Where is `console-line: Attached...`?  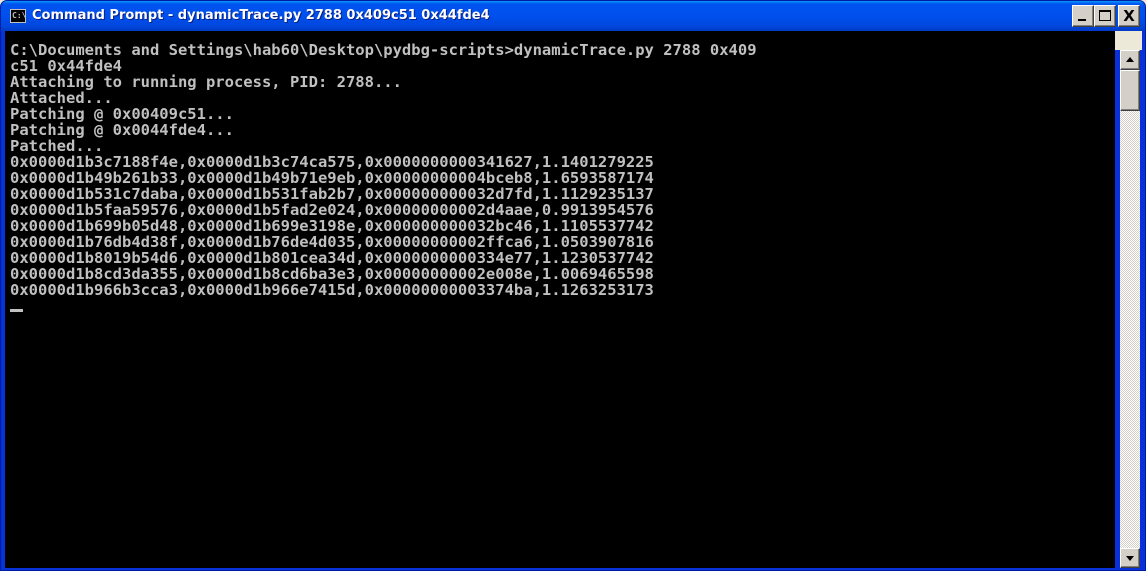
console-line: Attached... is located at coordinates (61, 98).